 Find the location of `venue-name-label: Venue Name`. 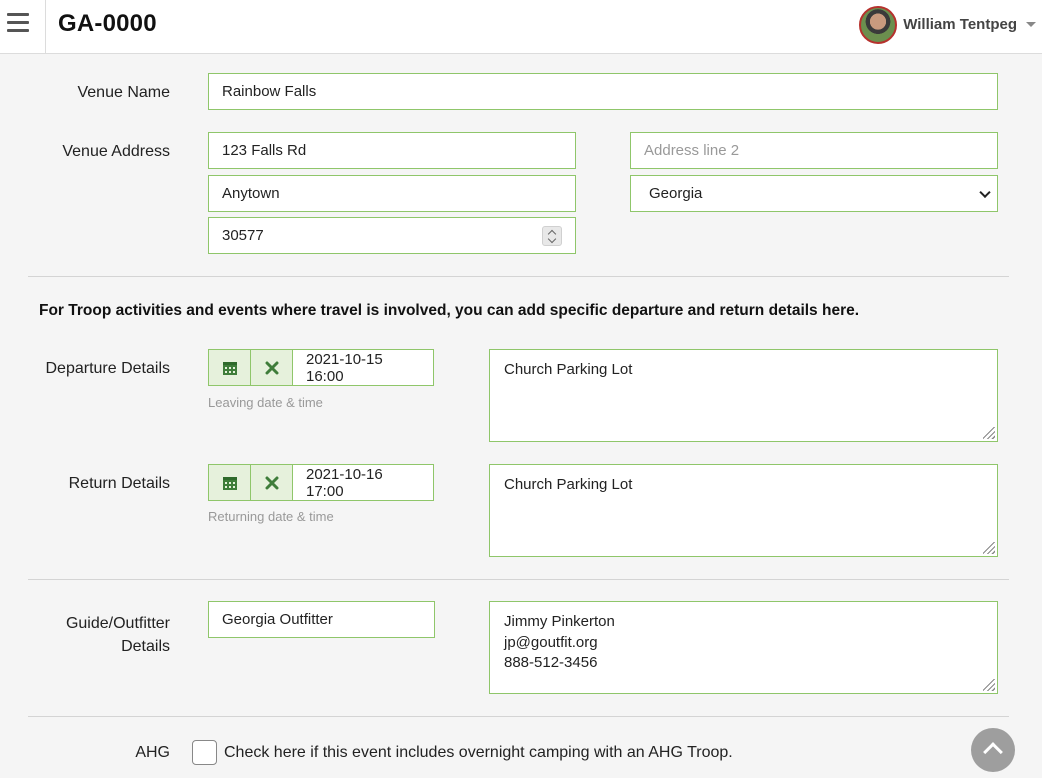

venue-name-label: Venue Name is located at coordinates (123, 92).